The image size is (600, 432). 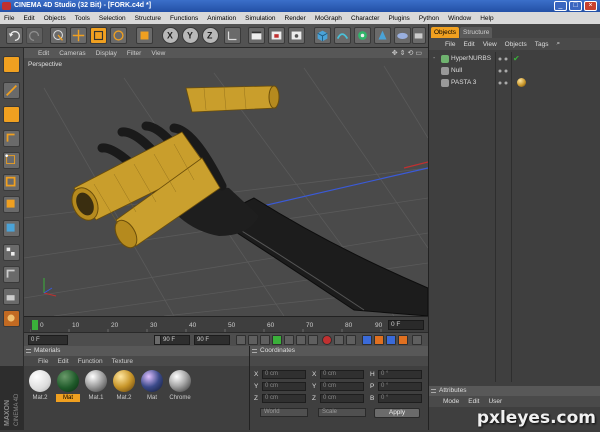 What do you see at coordinates (48, 340) in the screenshot?
I see `start-frame-field: 0 F` at bounding box center [48, 340].